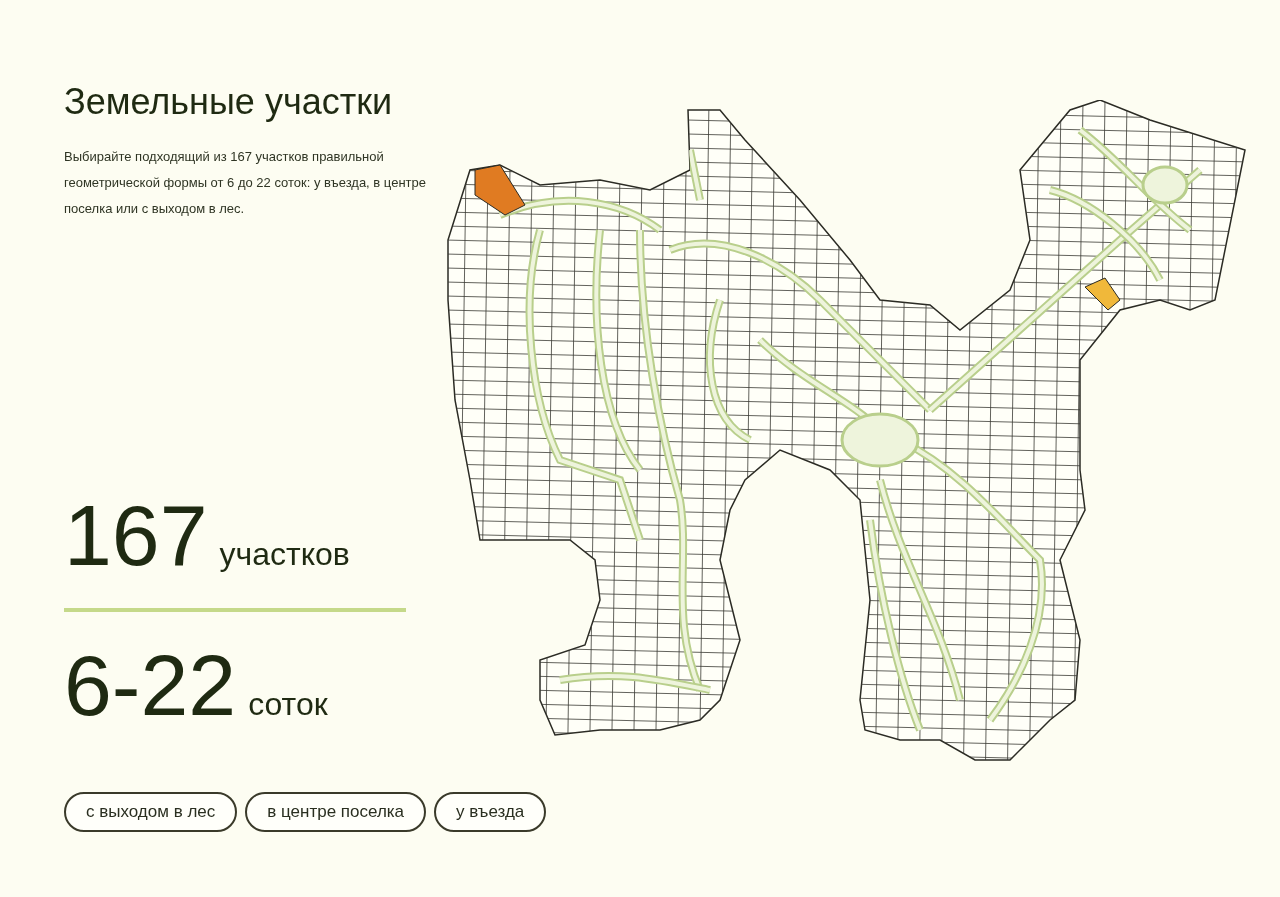 The height and width of the screenshot is (897, 1280). Describe the element at coordinates (245, 183) in the screenshot. I see `description: Выбирайте подходящий из 167 участков правильной геометрической формы от 6 до 22 соток: у въезда, в центре поселка или с выходом в лес.` at that location.